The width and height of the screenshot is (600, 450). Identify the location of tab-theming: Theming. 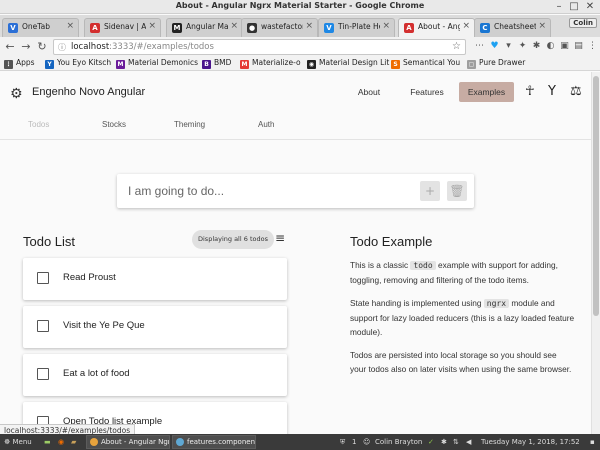
(189, 124).